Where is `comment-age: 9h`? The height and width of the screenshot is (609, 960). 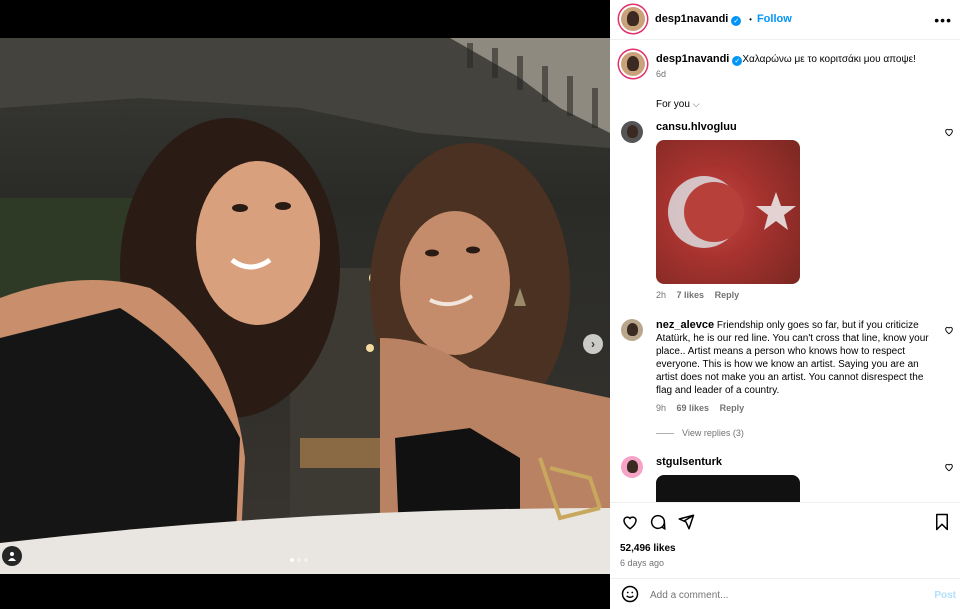
comment-age: 9h is located at coordinates (661, 408).